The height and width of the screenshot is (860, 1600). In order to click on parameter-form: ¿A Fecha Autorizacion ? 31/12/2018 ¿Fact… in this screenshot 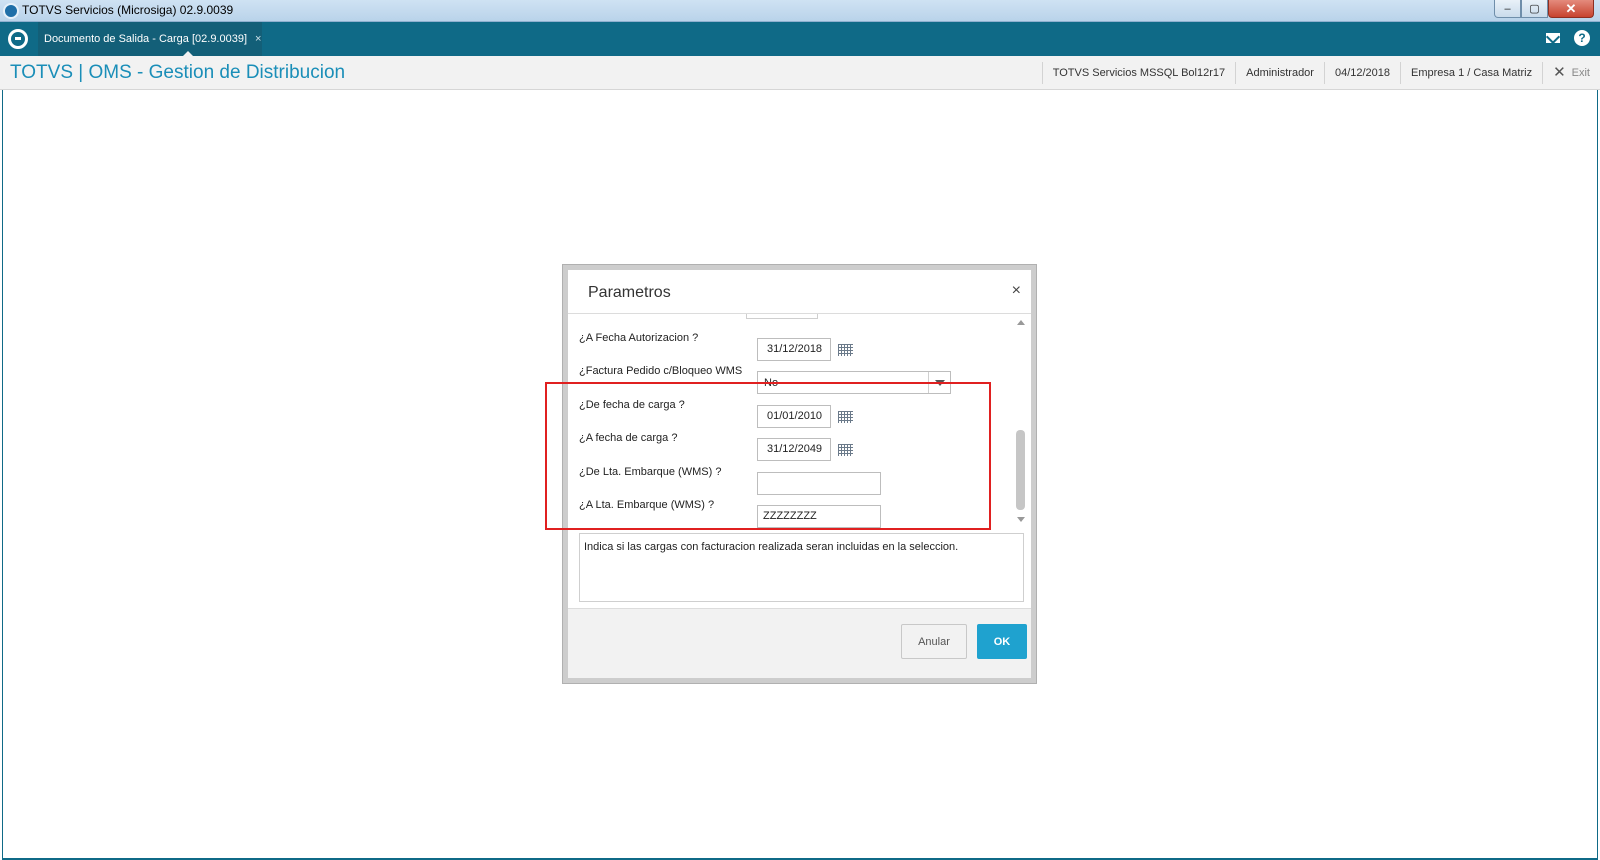, I will do `click(799, 421)`.